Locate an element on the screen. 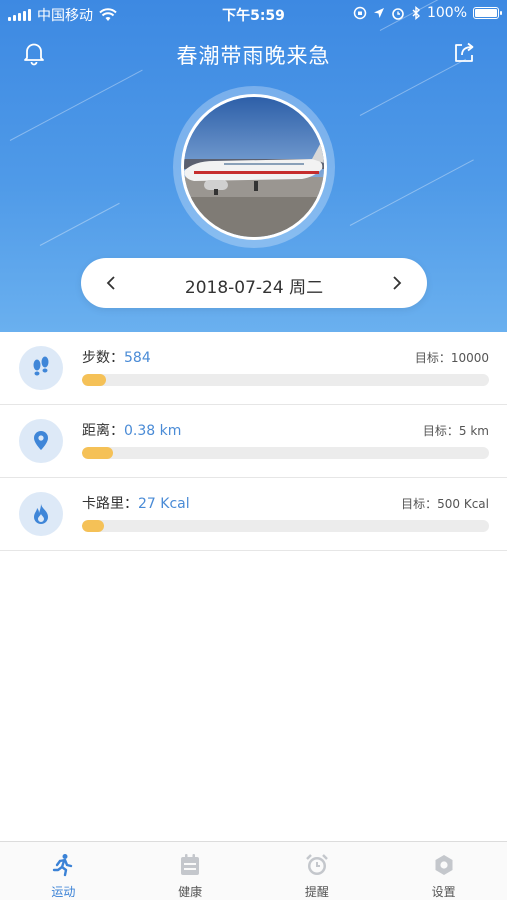 Image resolution: width=507 pixels, height=900 pixels. settings-icon is located at coordinates (444, 865).